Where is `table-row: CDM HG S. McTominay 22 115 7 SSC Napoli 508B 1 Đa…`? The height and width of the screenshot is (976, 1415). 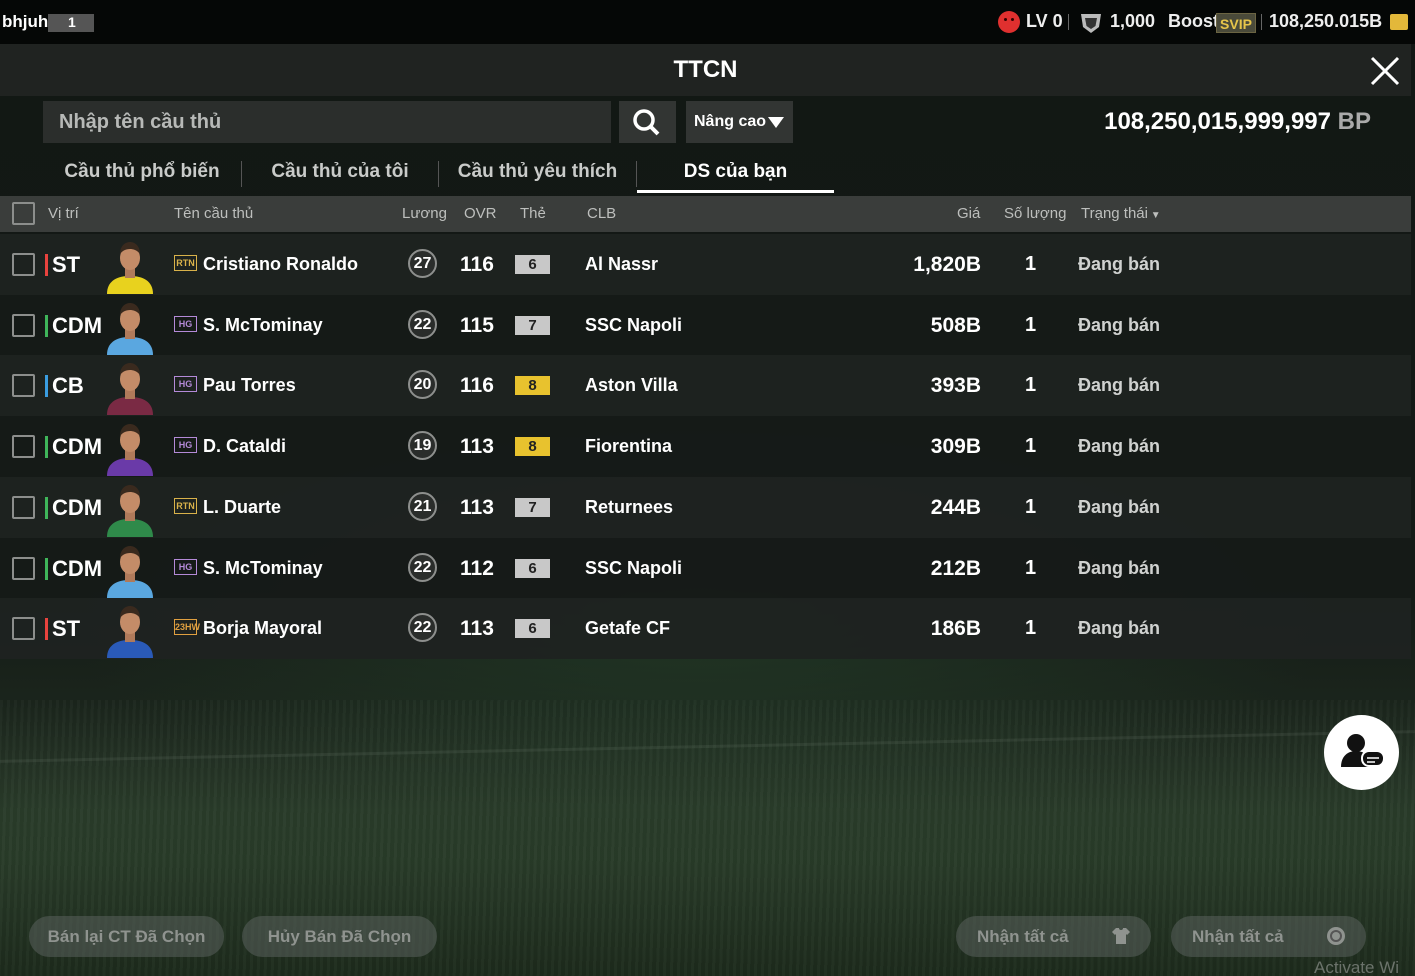
table-row: CDM HG S. McTominay 22 115 7 SSC Napoli 508B 1 Đa… is located at coordinates (705, 325).